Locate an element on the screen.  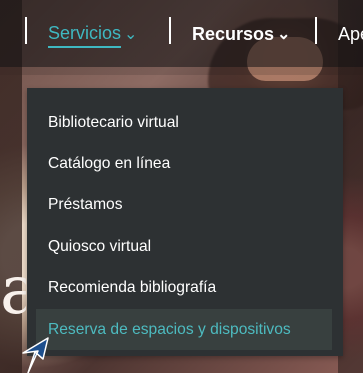
nav-partial-label: Ape is located at coordinates (350, 34).